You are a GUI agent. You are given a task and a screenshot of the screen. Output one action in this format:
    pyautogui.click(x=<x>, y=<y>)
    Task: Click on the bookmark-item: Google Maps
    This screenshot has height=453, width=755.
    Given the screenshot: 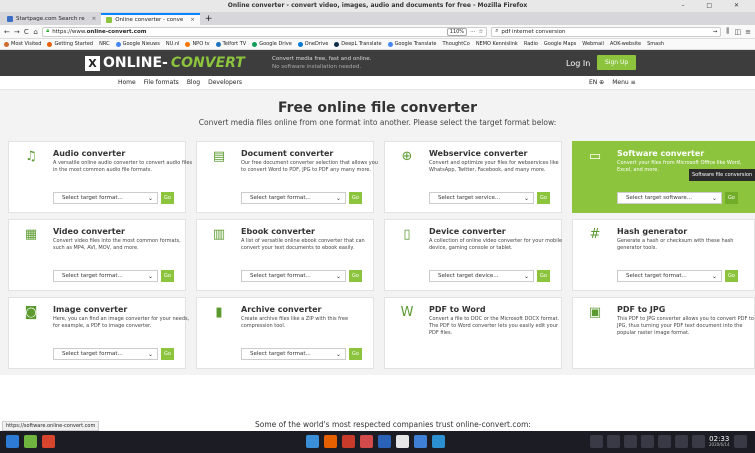 What is the action you would take?
    pyautogui.click(x=560, y=44)
    